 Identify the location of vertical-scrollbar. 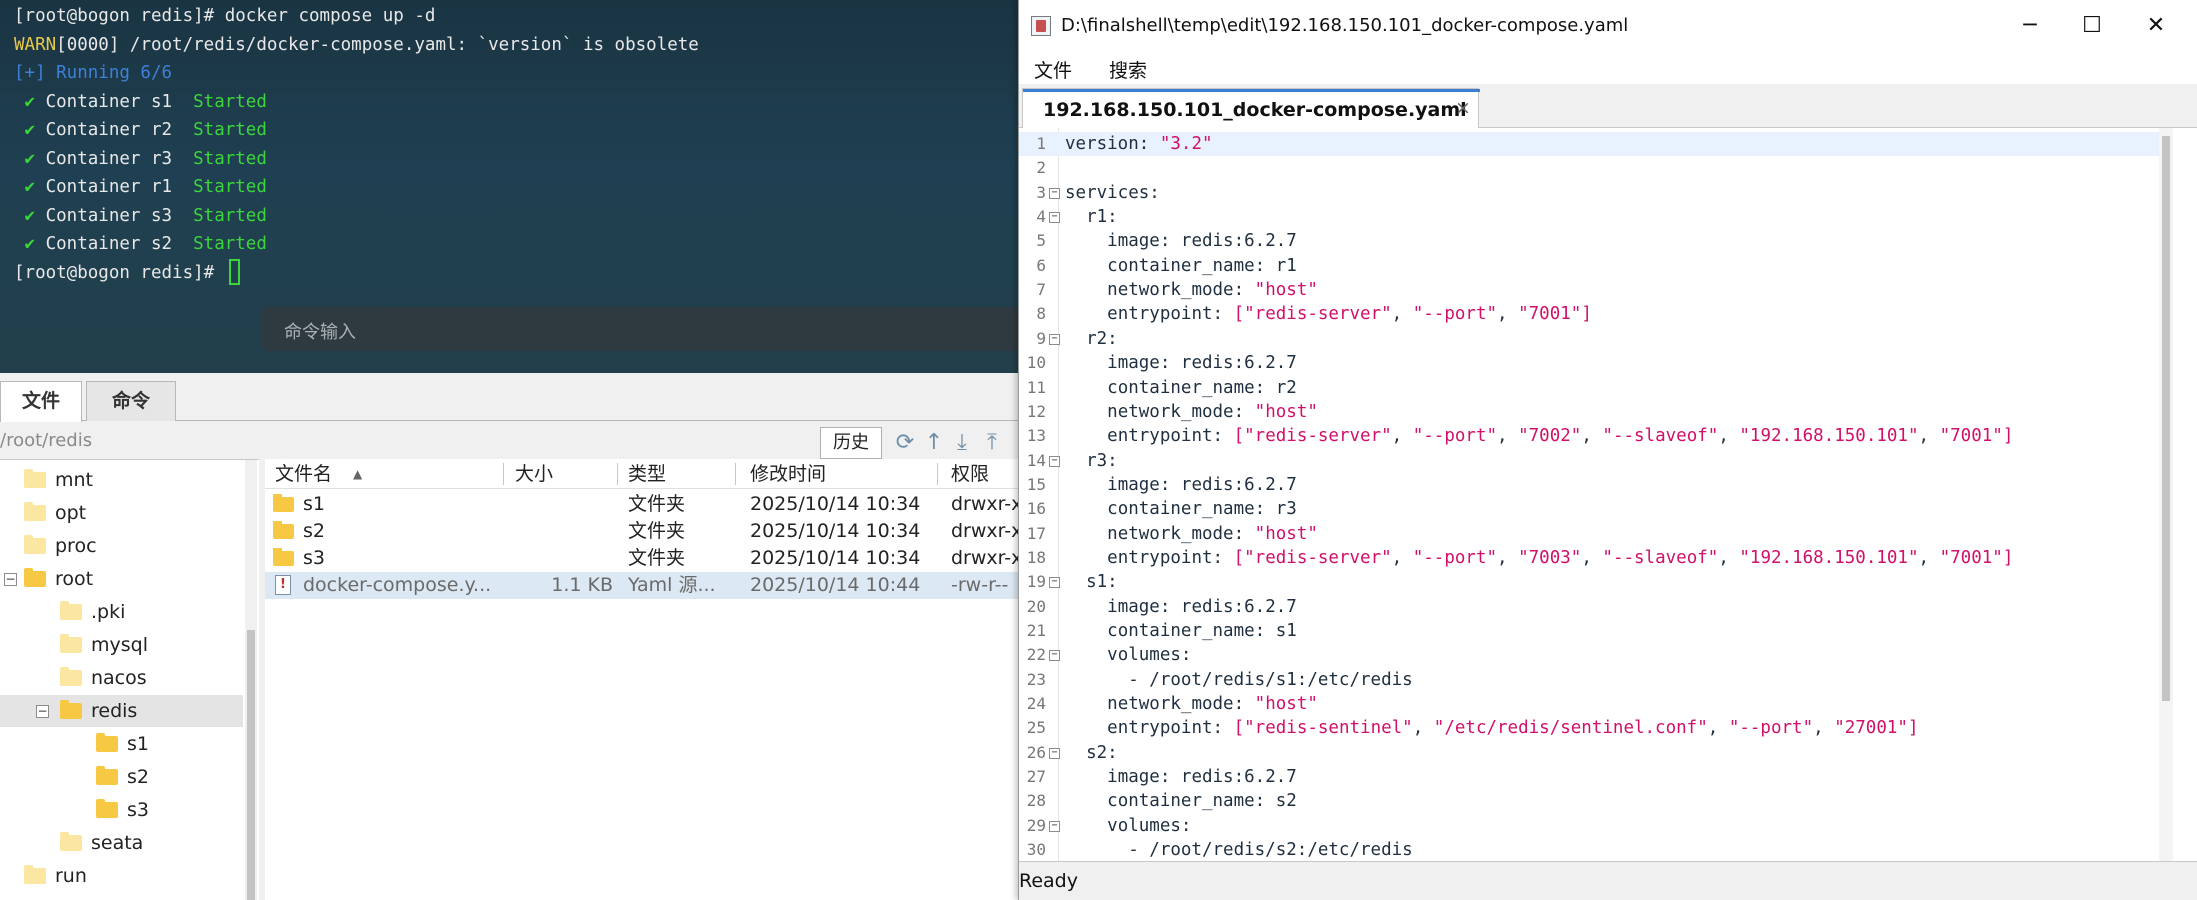
(2166, 494).